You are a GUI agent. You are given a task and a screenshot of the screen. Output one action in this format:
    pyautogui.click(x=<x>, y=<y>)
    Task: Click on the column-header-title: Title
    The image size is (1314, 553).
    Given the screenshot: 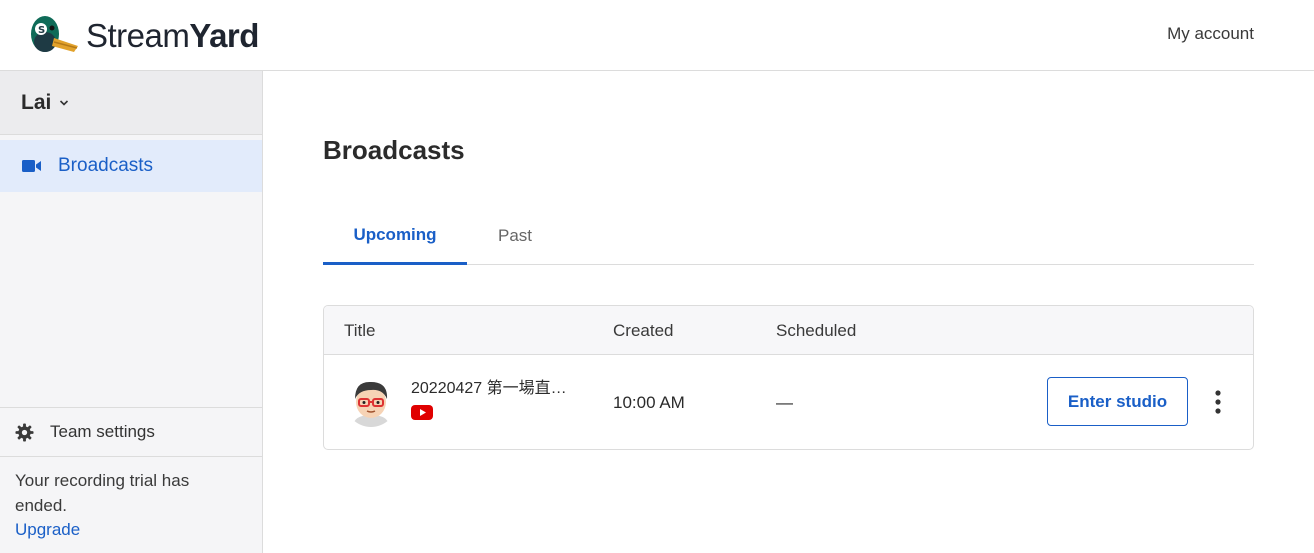 What is the action you would take?
    pyautogui.click(x=360, y=330)
    